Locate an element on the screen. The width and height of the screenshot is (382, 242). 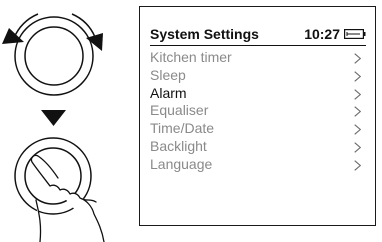
down-triangle-icon is located at coordinates (53, 118).